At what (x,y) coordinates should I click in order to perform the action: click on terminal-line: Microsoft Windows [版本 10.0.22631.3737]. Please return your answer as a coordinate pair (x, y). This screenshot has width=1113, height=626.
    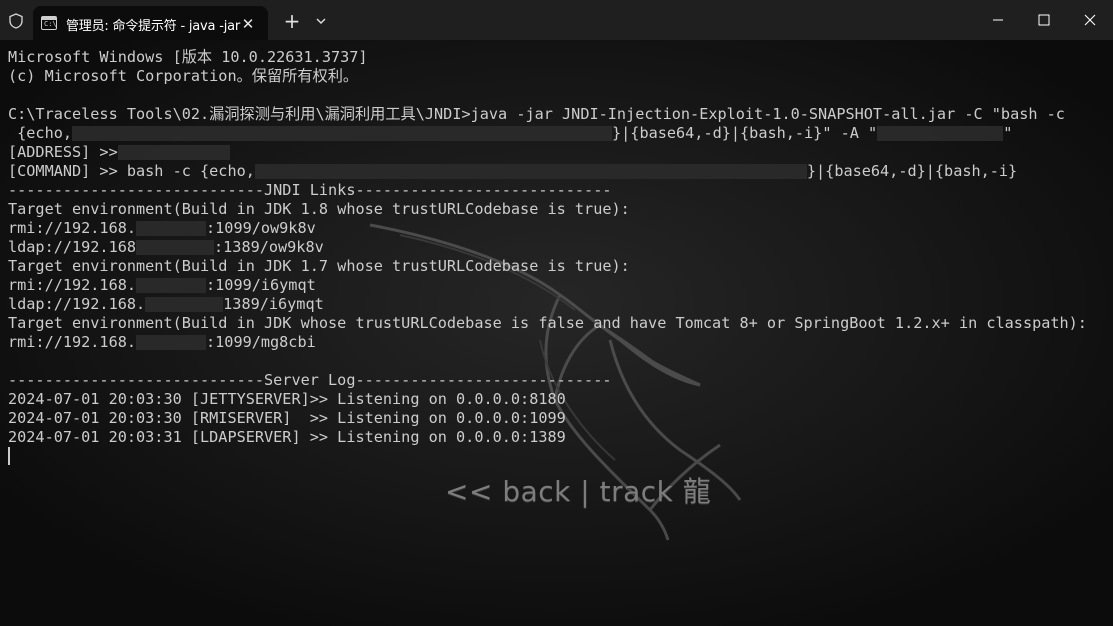
    Looking at the image, I should click on (188, 57).